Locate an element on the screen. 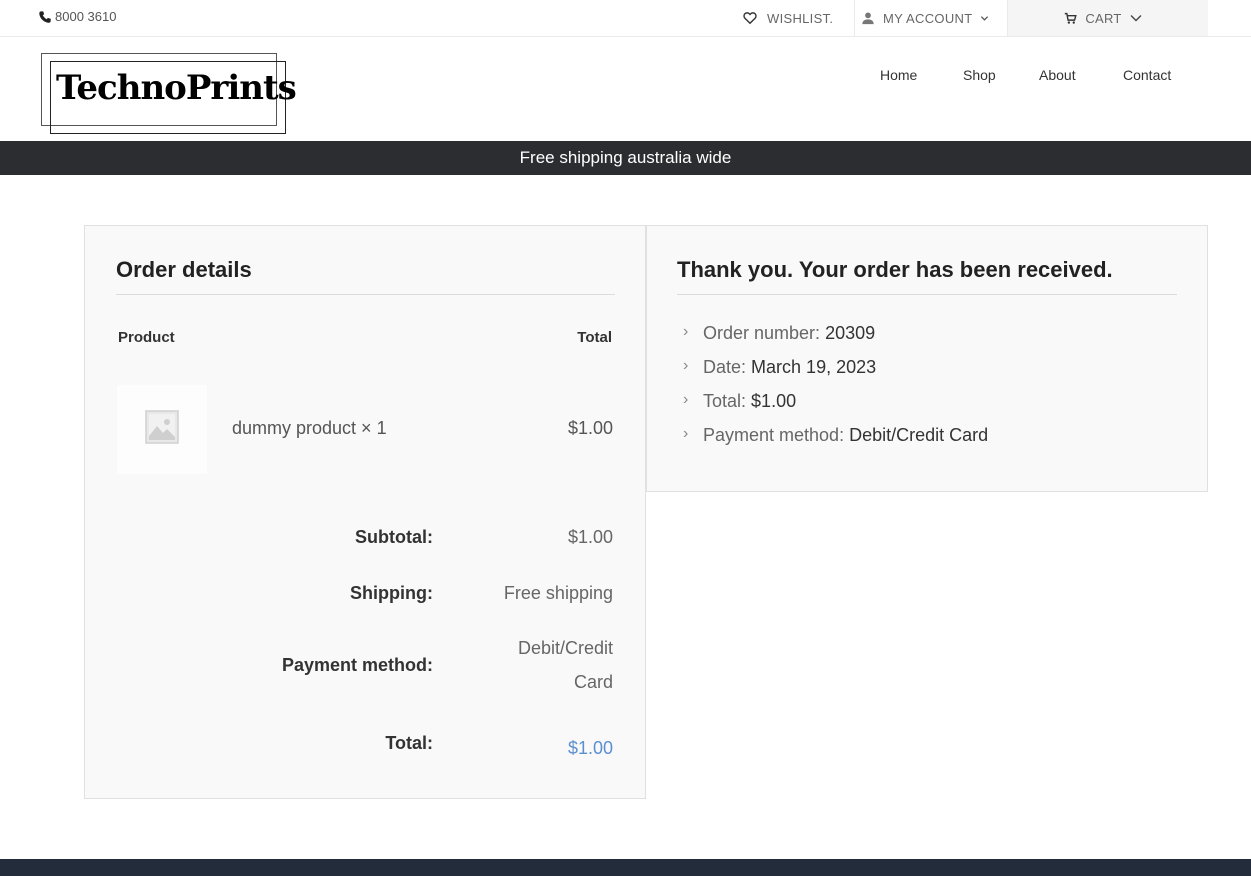 The width and height of the screenshot is (1251, 876). product-name: dummy product × 1 is located at coordinates (309, 428).